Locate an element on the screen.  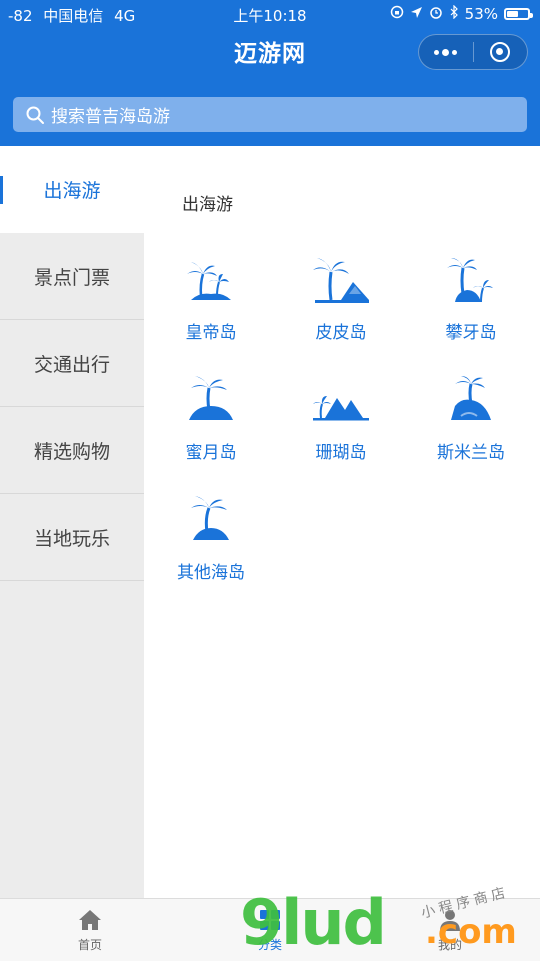
sidebar-item-chuhaiyou: 出海游 is located at coordinates (72, 189).